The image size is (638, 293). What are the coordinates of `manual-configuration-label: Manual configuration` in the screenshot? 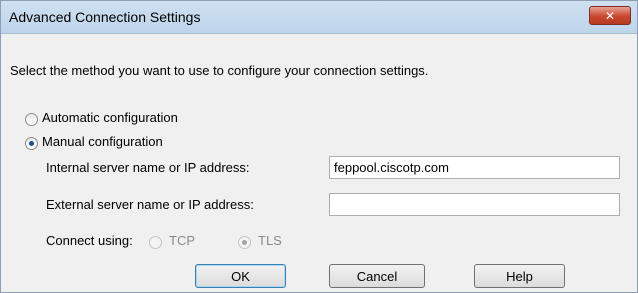 It's located at (102, 141).